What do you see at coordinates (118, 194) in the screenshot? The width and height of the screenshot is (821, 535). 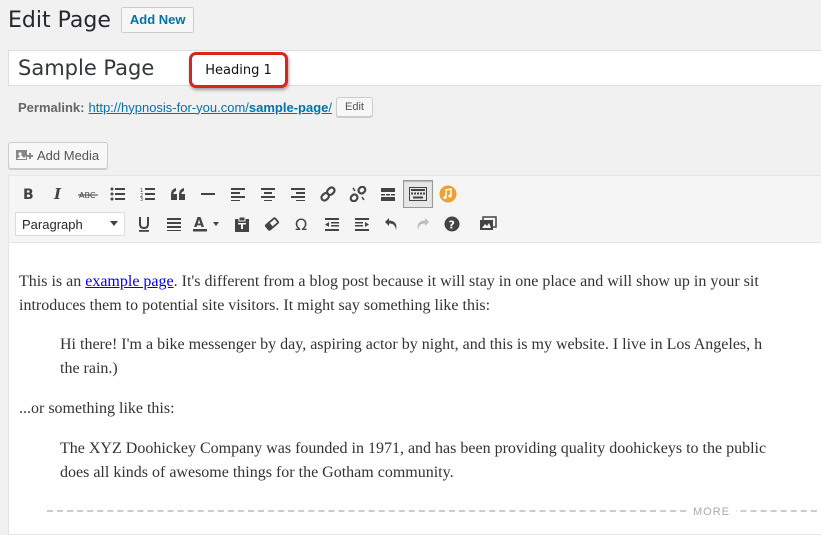 I see `bullet-list-icon` at bounding box center [118, 194].